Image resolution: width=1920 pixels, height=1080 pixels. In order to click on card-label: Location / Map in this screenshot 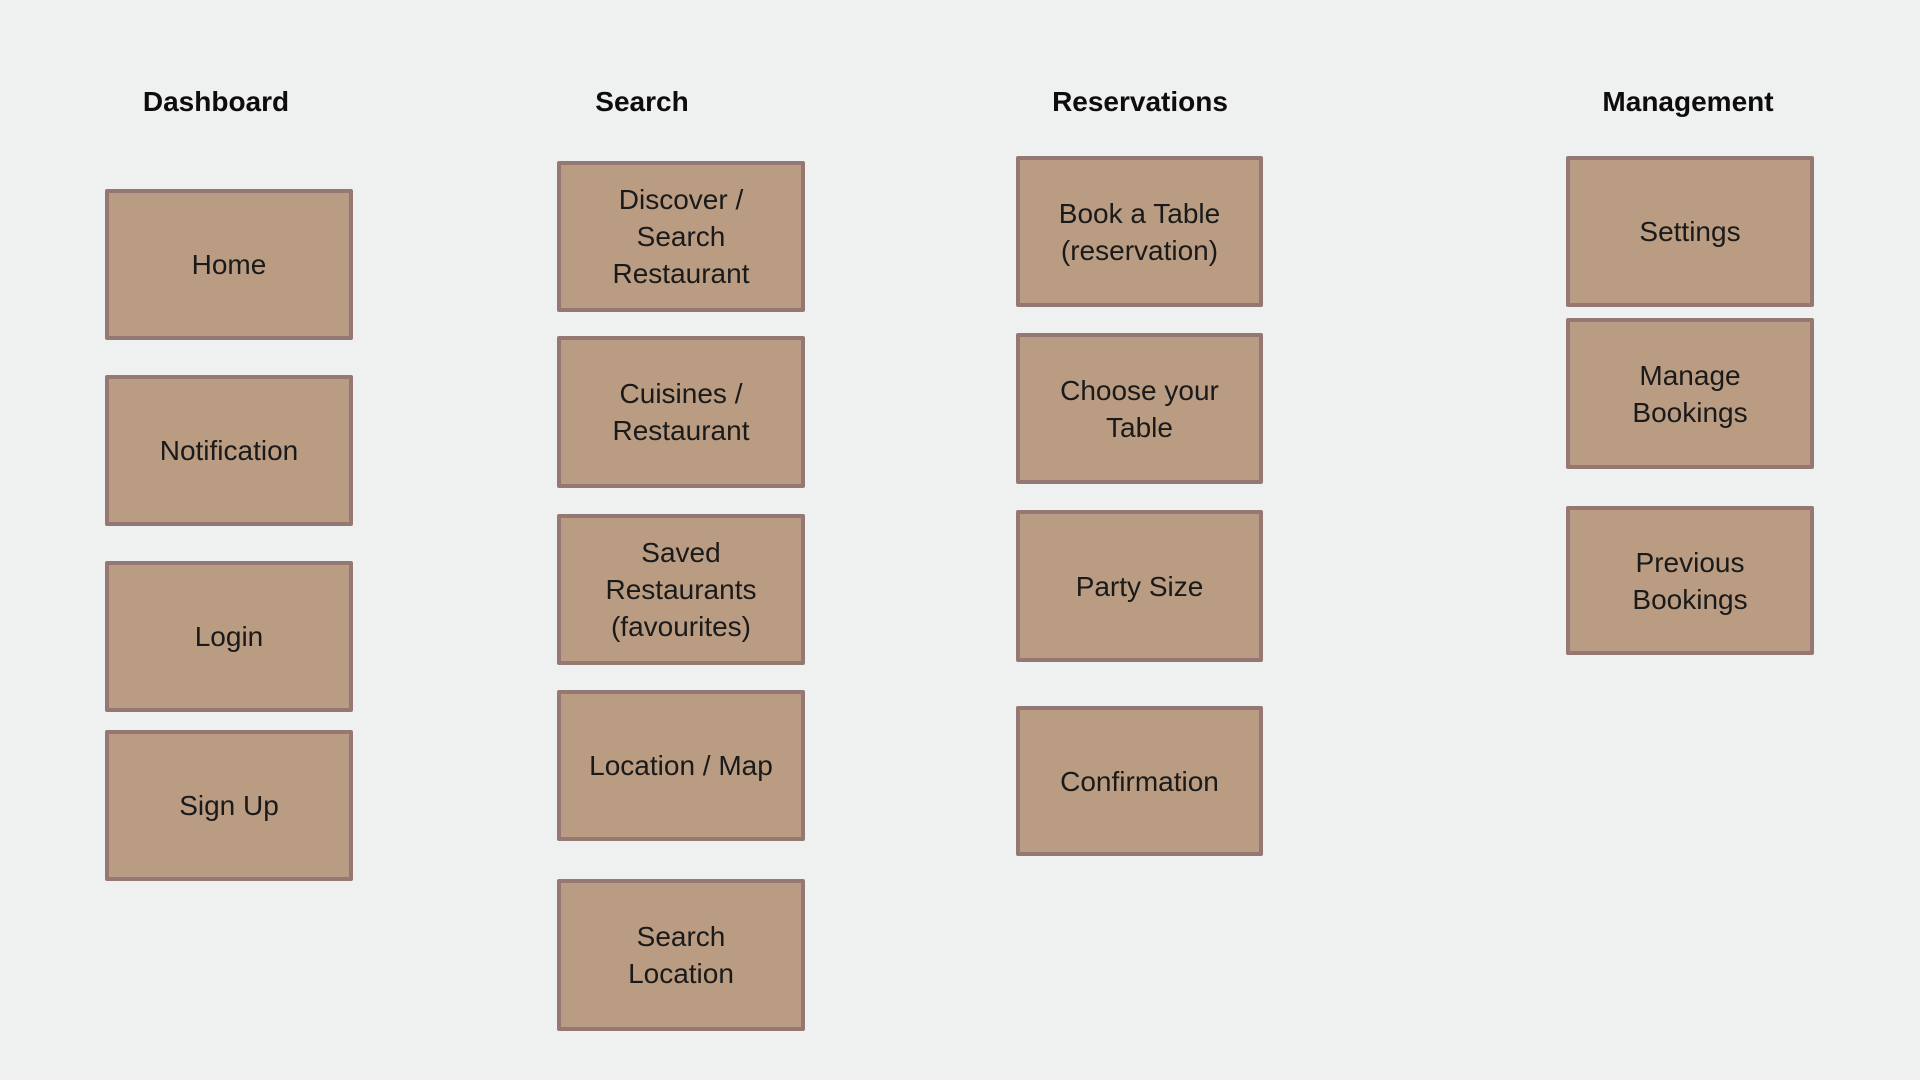, I will do `click(681, 765)`.